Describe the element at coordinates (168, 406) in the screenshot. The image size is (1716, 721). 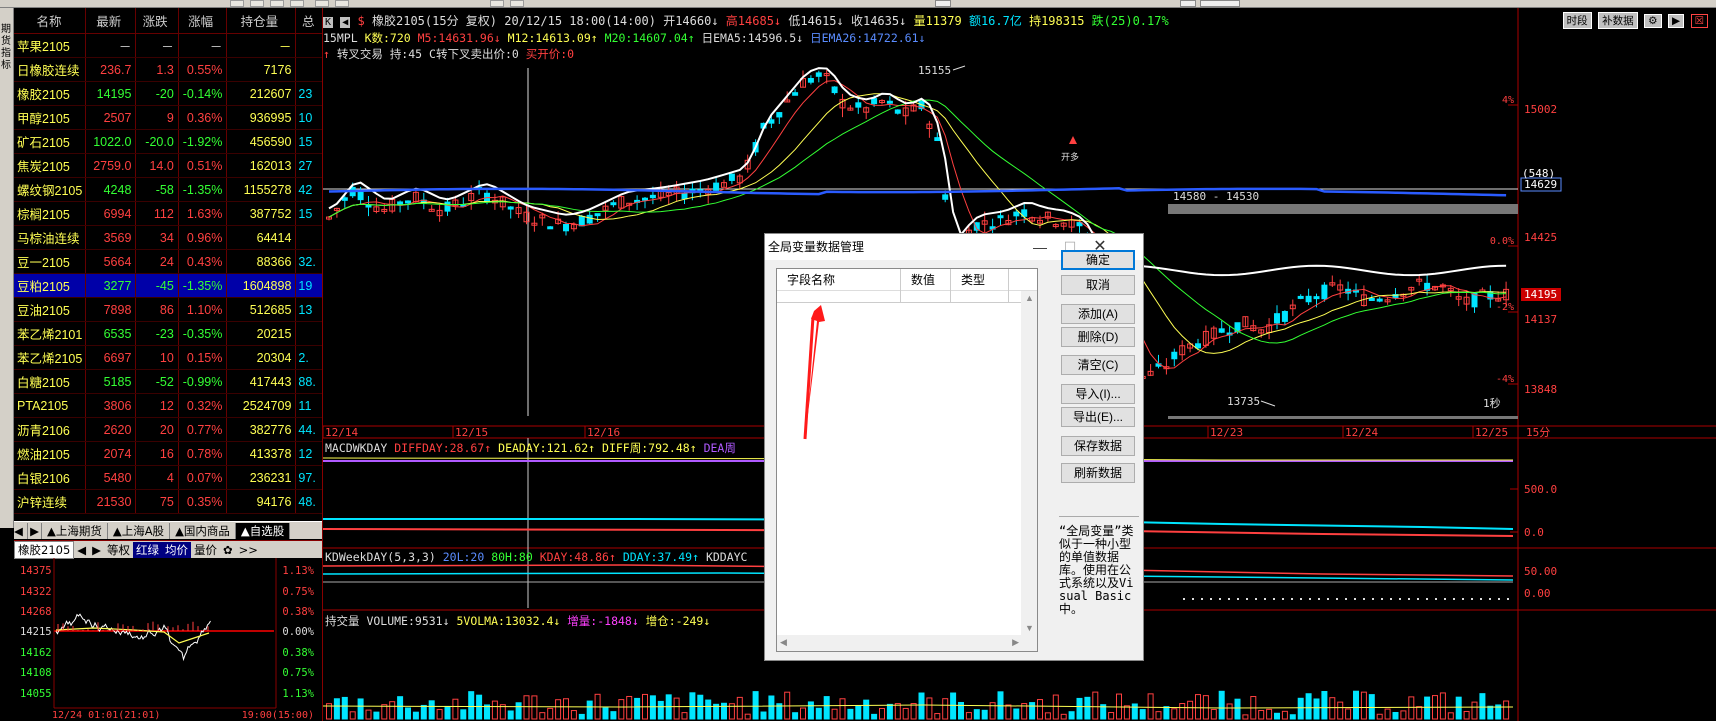
I see `quote-row: PTA2105 3806 12 0.32% 2524709 11` at that location.